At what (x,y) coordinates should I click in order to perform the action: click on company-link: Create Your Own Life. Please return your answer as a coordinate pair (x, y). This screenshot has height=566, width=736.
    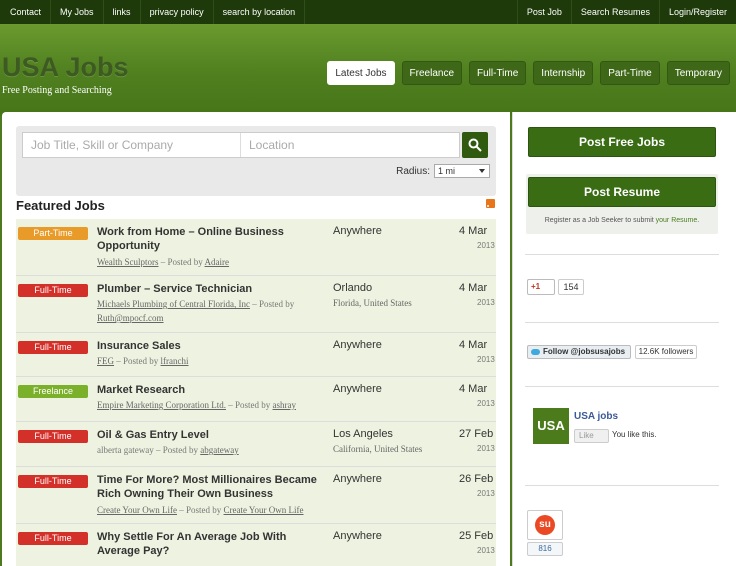
    Looking at the image, I should click on (137, 510).